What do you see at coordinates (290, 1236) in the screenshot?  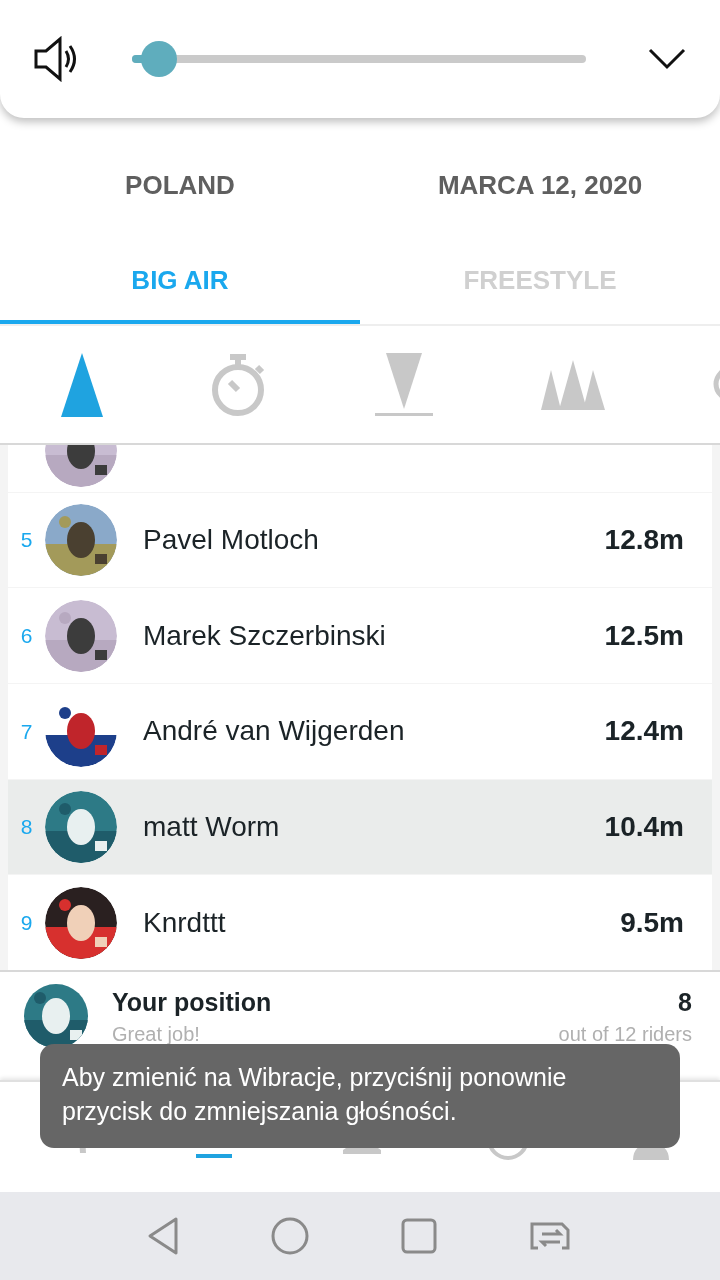 I see `home-icon` at bounding box center [290, 1236].